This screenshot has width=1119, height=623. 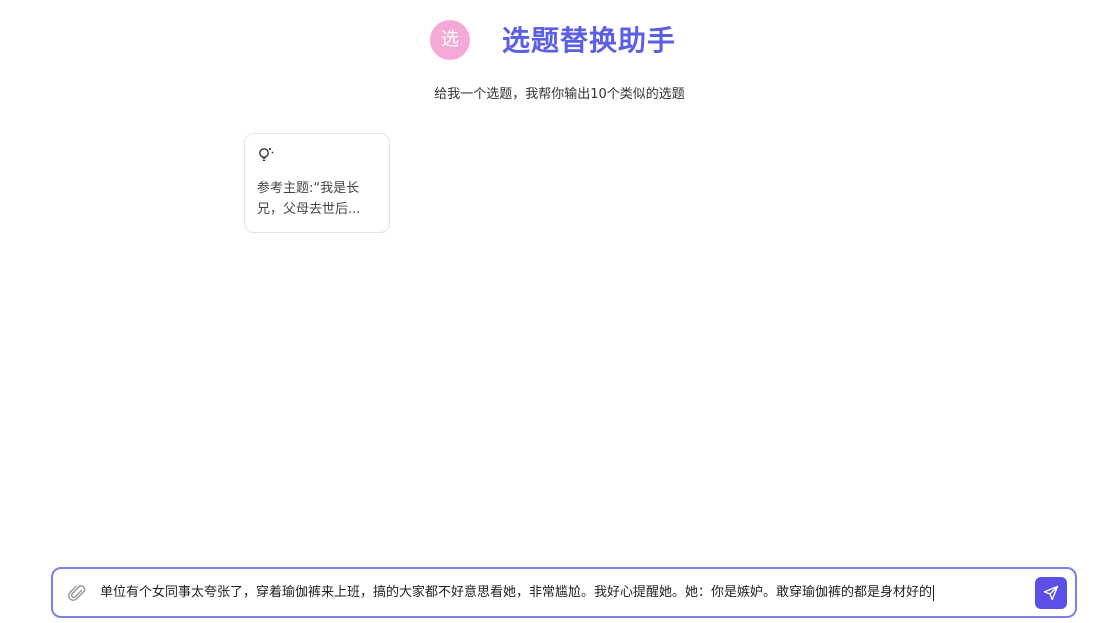 What do you see at coordinates (559, 94) in the screenshot?
I see `page-subtitle: 给我一个选题，我帮你输出10个类似的选题` at bounding box center [559, 94].